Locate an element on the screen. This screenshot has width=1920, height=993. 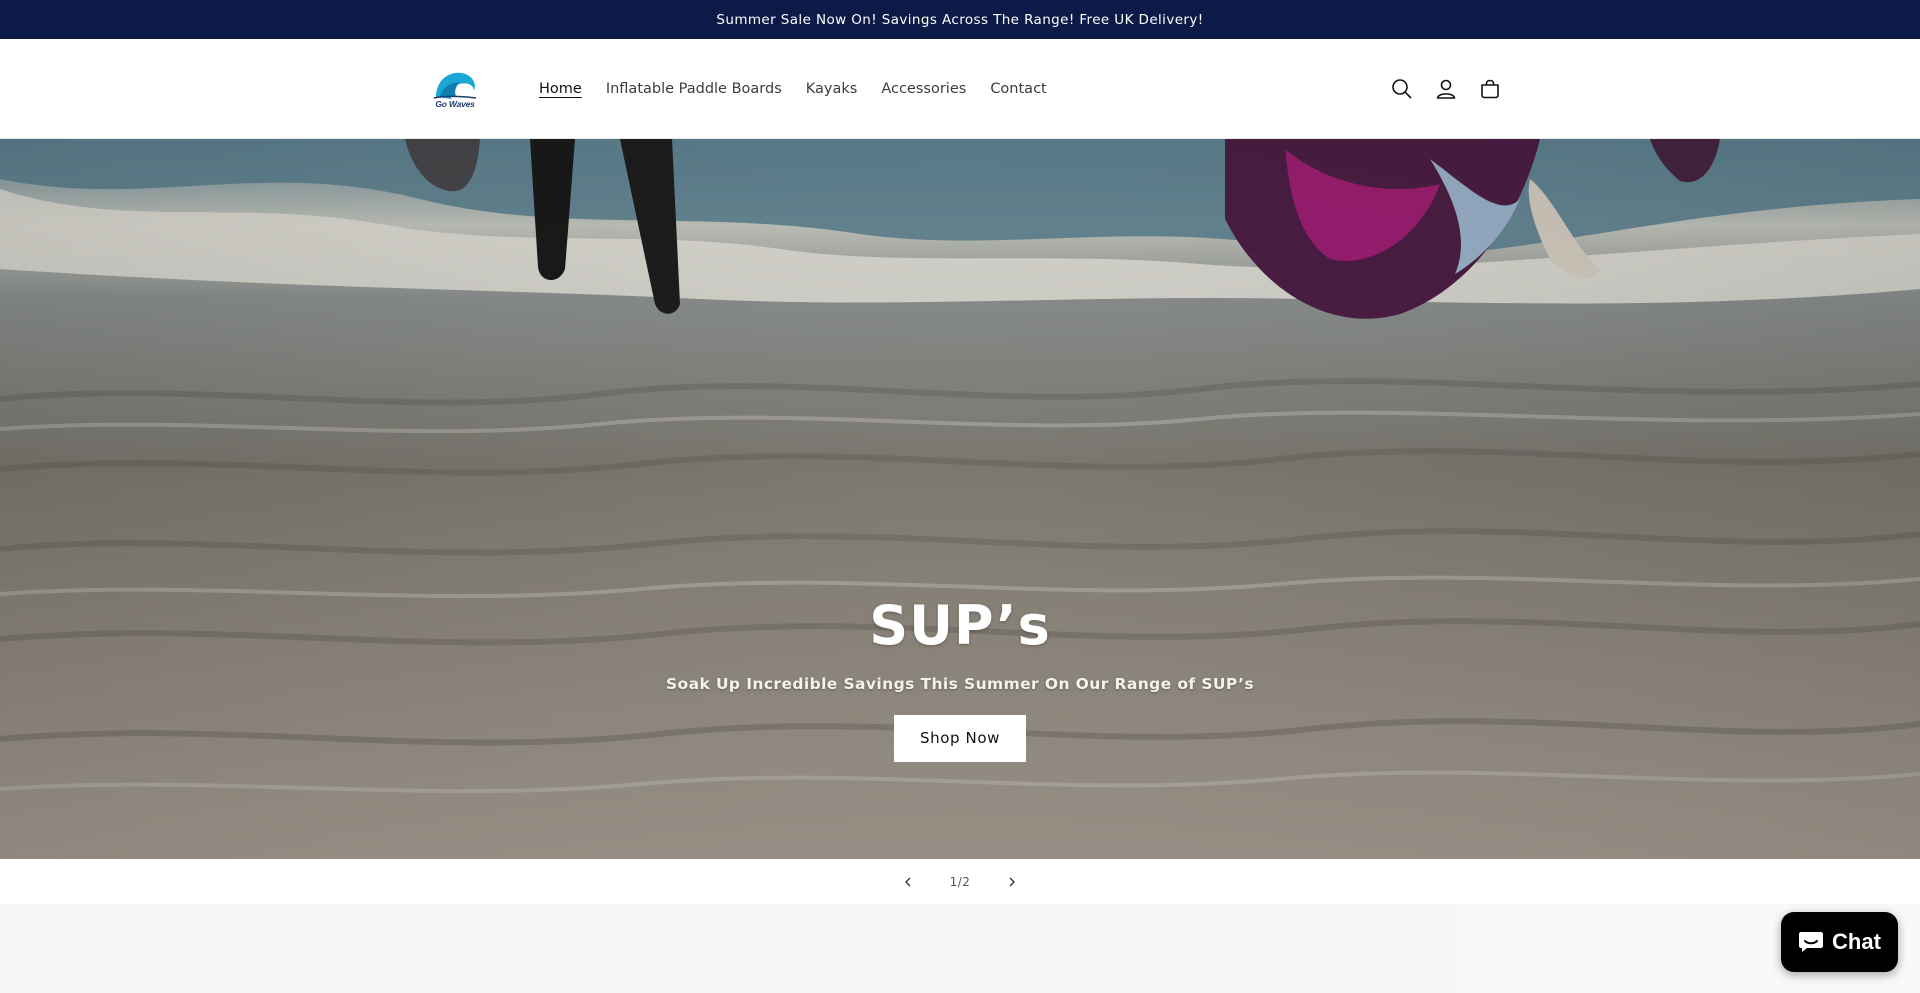
chat-button: Chat is located at coordinates (1839, 942).